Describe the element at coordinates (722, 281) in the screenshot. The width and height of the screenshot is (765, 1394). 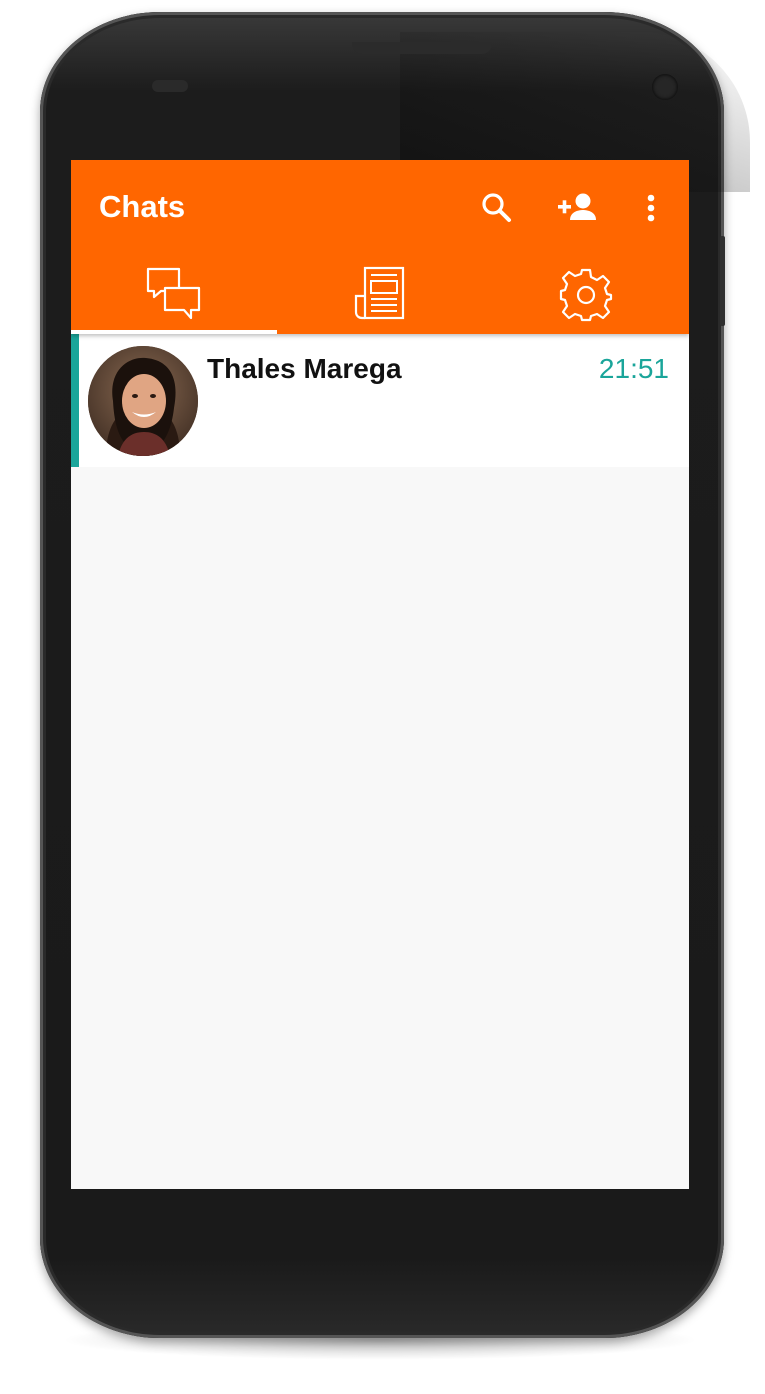
I see `side-button` at that location.